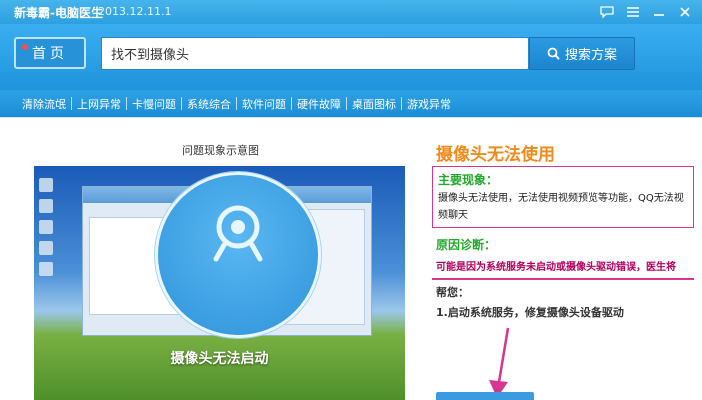  I want to click on home-button: 首页, so click(50, 53).